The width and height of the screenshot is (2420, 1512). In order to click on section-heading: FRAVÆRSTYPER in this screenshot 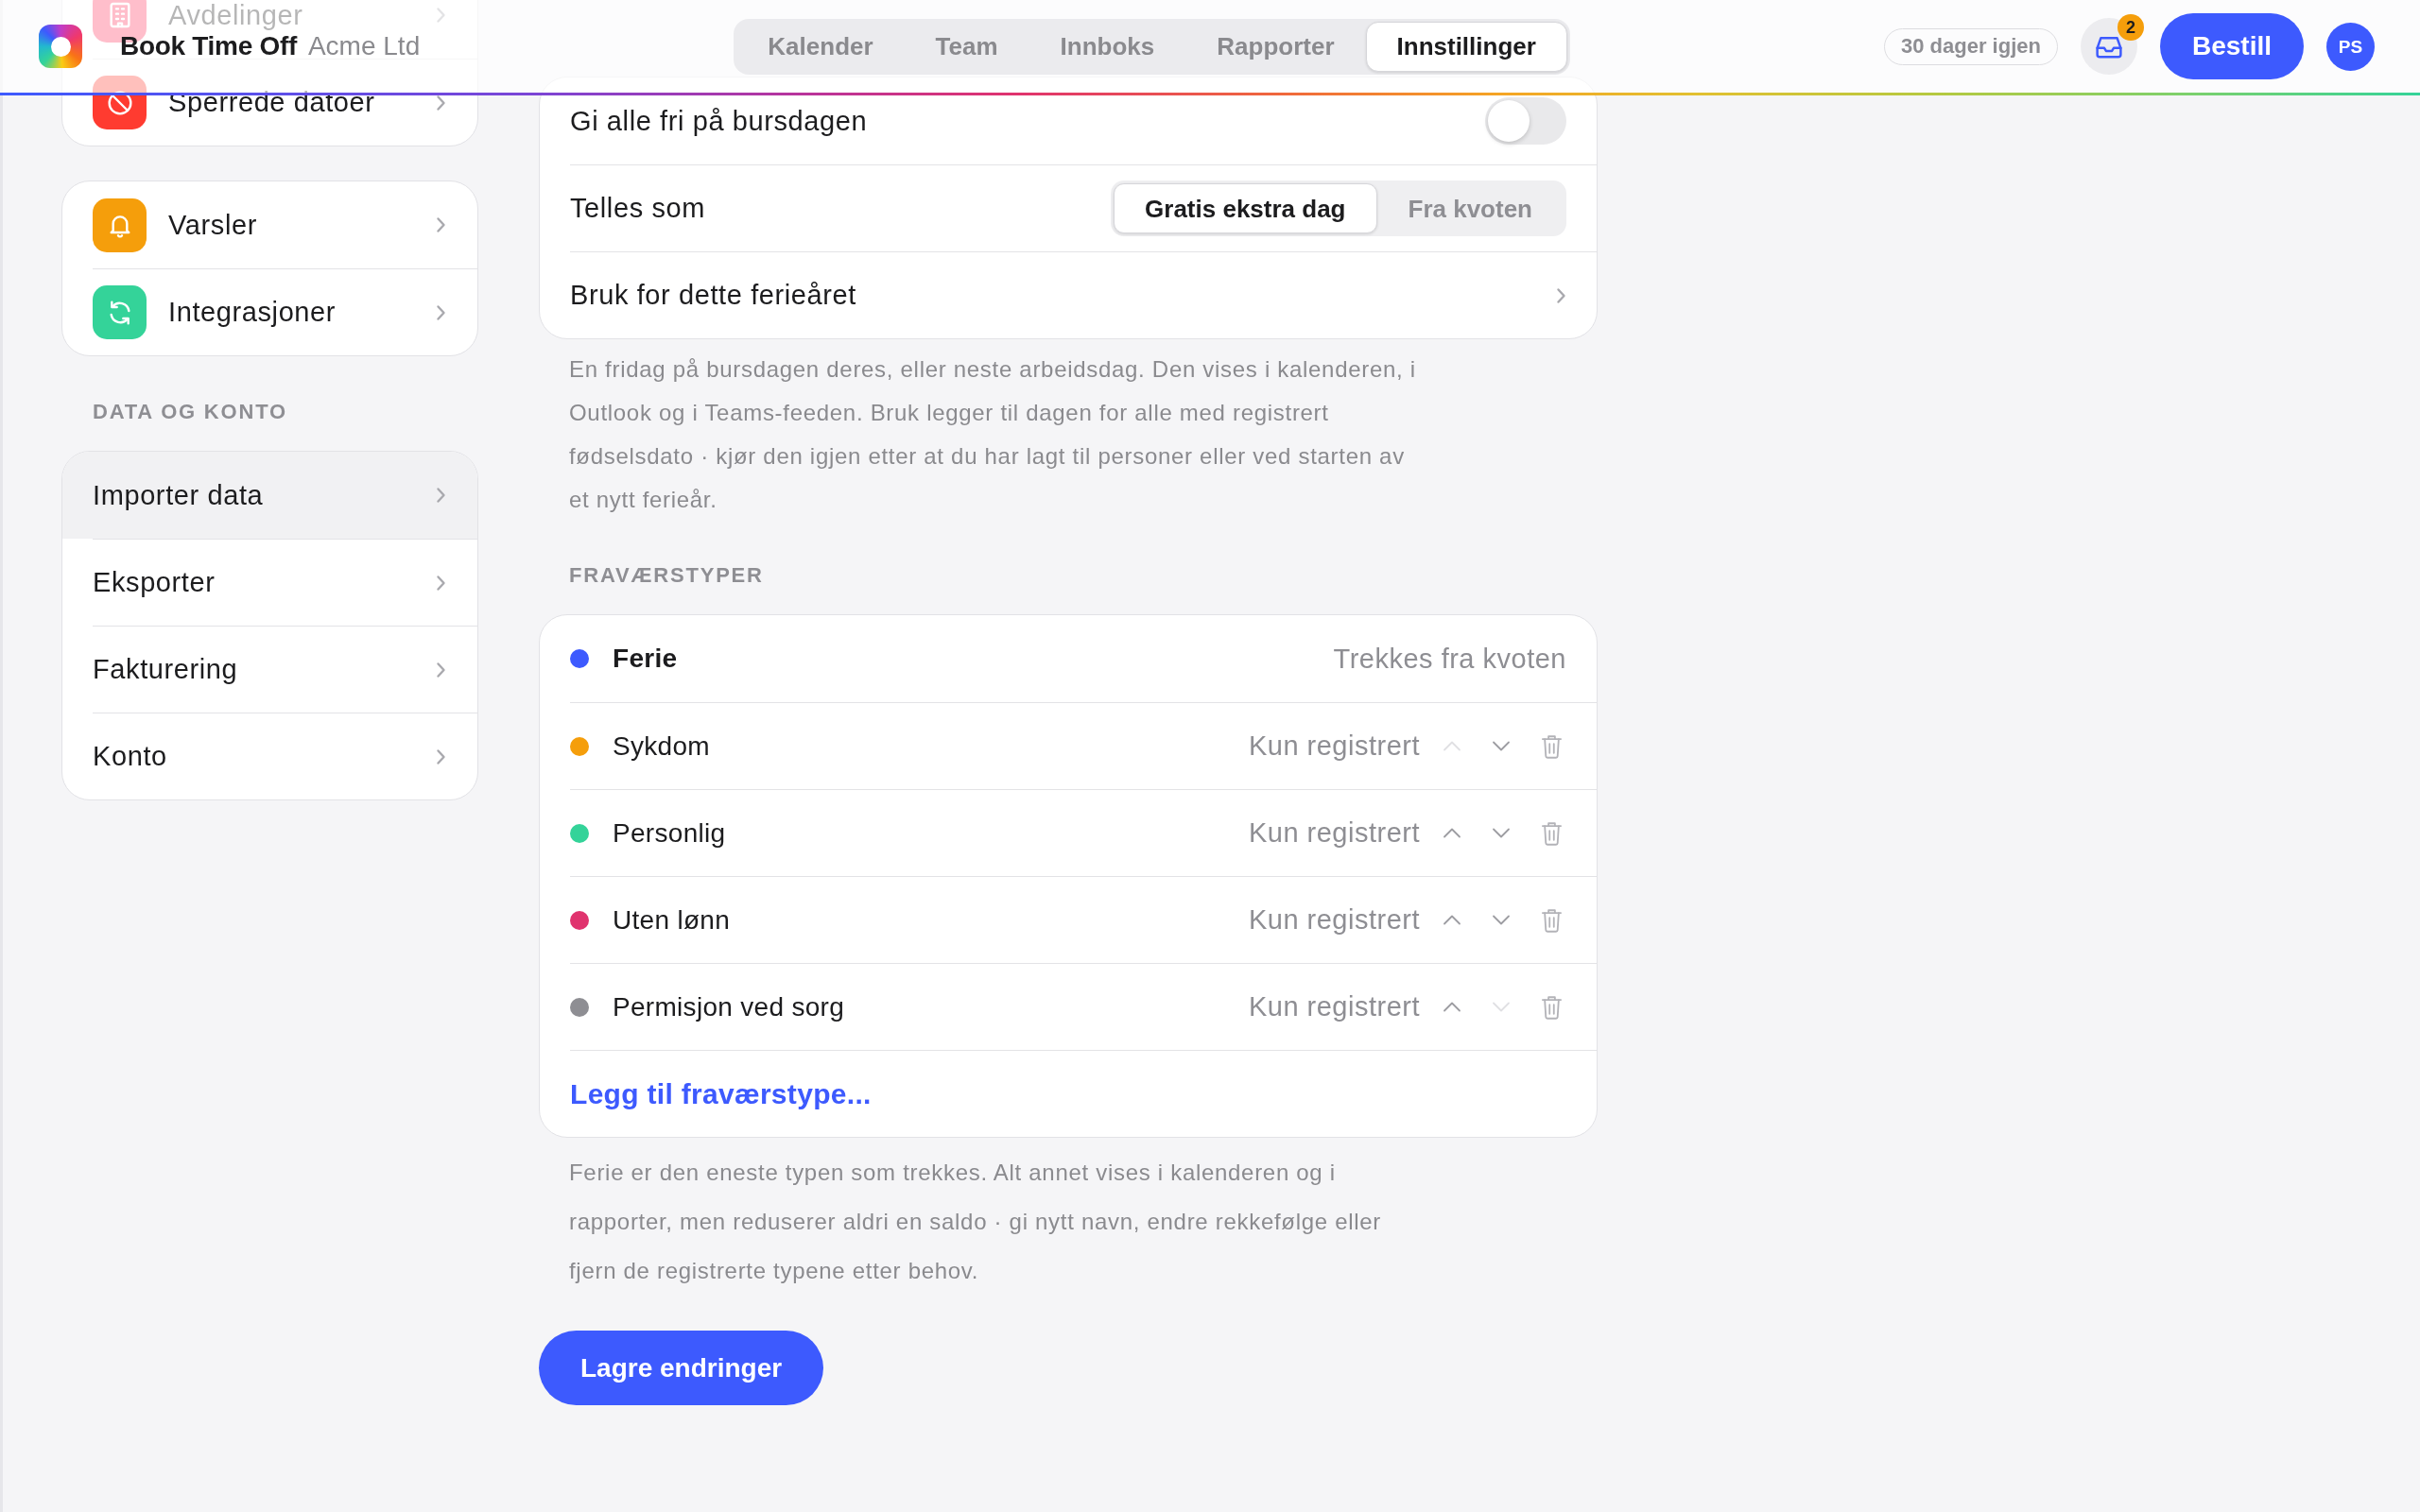, I will do `click(667, 575)`.